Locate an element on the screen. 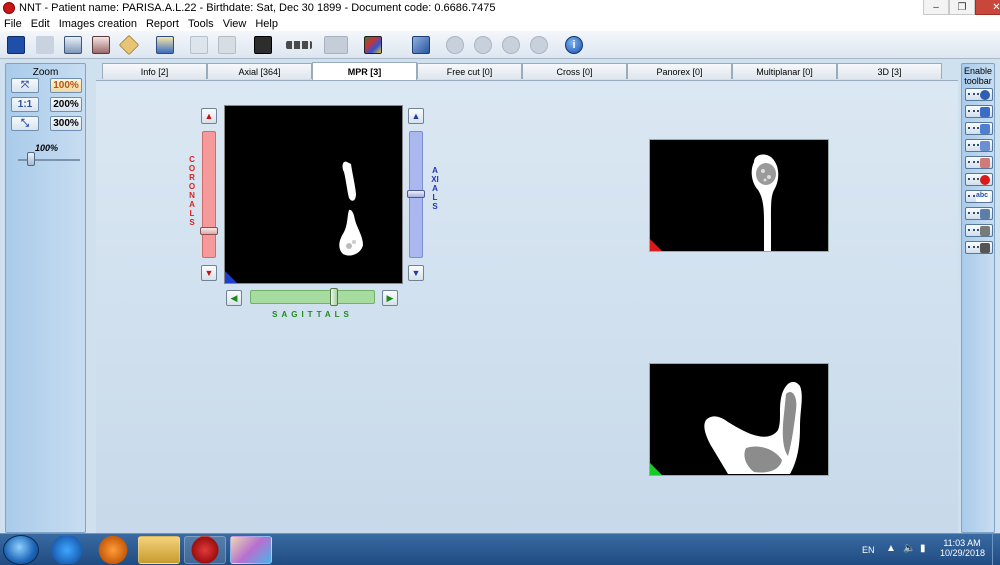 This screenshot has height=565, width=1000. clock: 11:03 AM 10/29/2018 is located at coordinates (962, 548).